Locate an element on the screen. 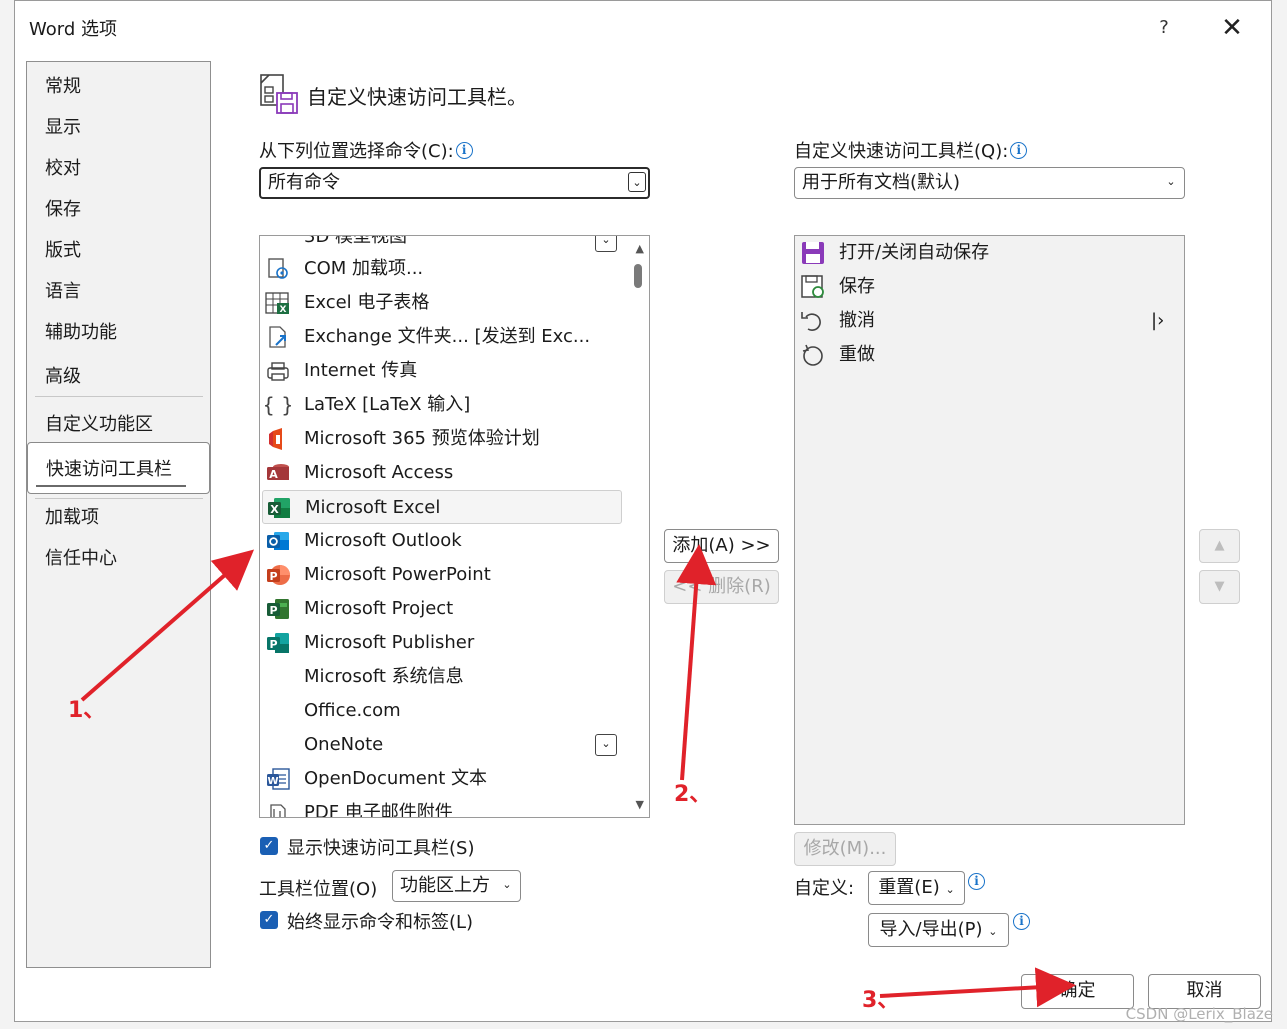 Image resolution: width=1287 pixels, height=1029 pixels. cancel-button: 取消 is located at coordinates (1204, 991).